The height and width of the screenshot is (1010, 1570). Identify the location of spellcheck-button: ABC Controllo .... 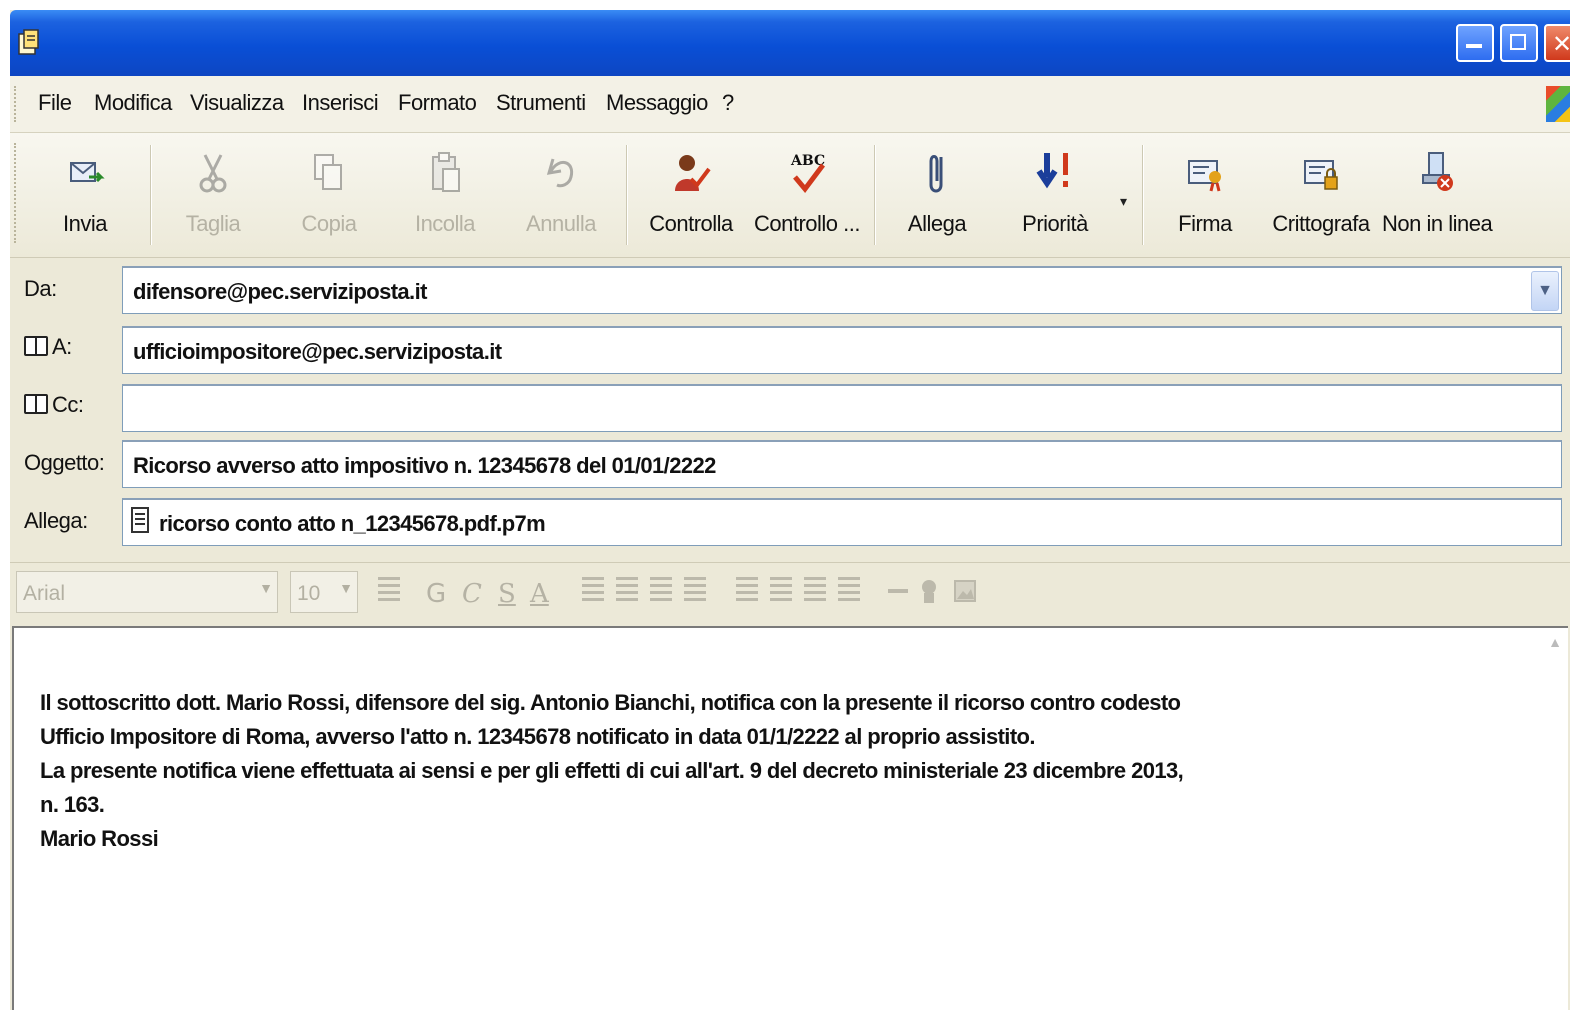
(807, 193).